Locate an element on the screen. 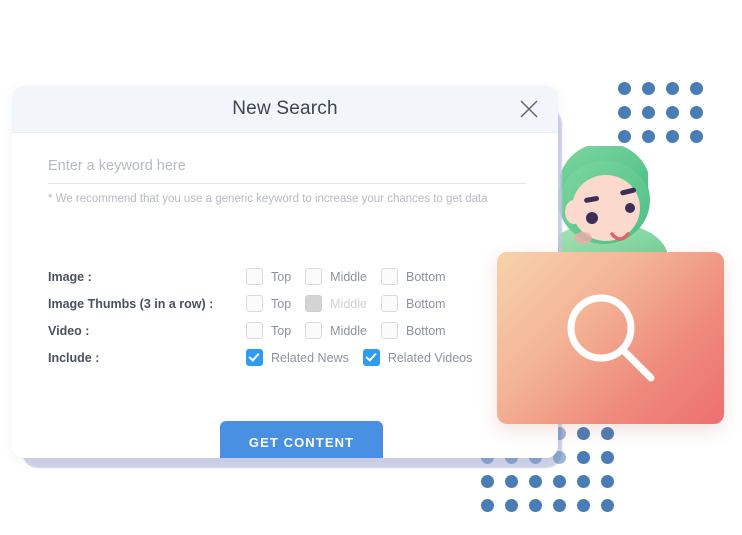  checkbox-image-bottom: Bottom is located at coordinates (413, 276).